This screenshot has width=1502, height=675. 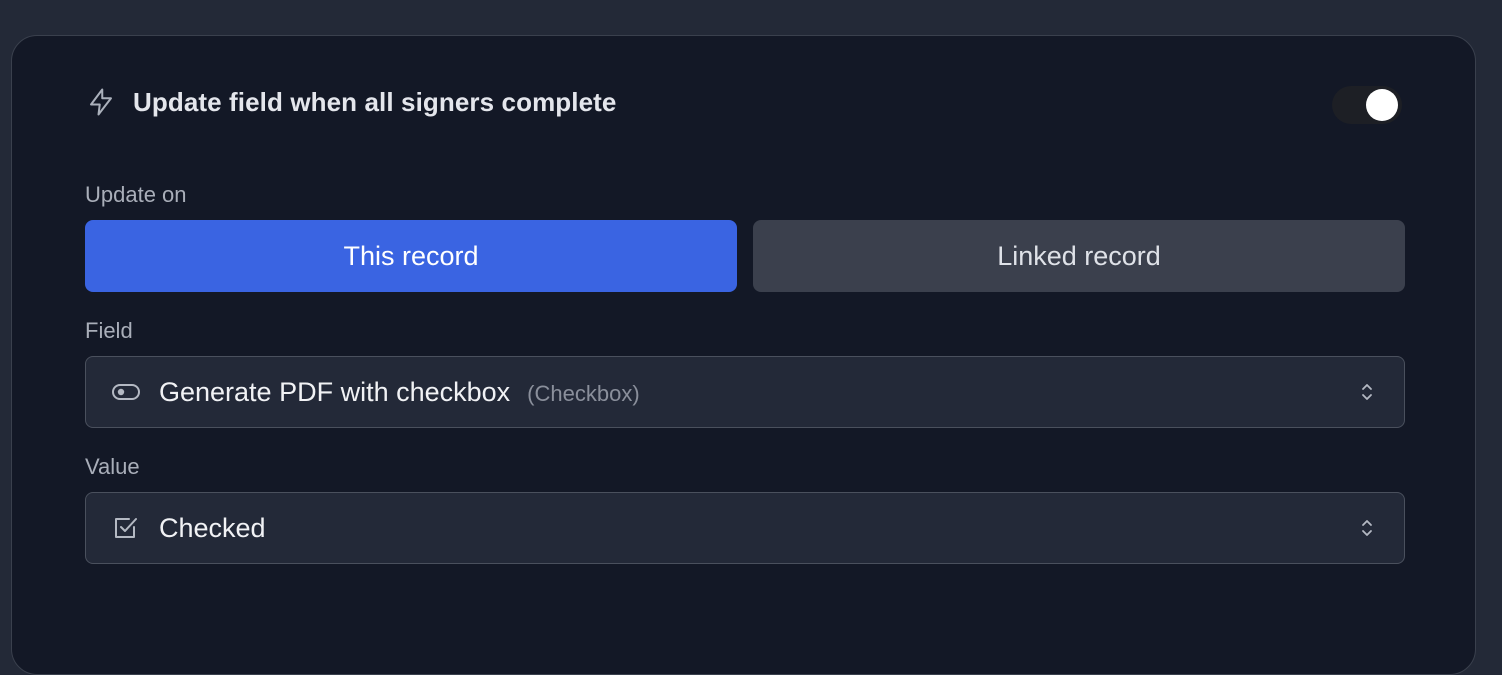 What do you see at coordinates (745, 392) in the screenshot?
I see `field-select: Generate PDF with checkbox (Checkbox)` at bounding box center [745, 392].